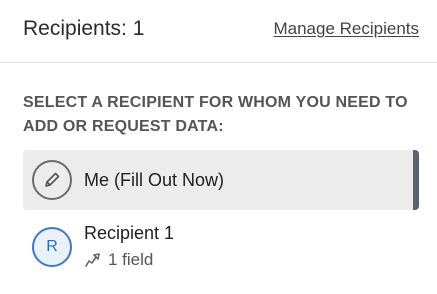 Image resolution: width=437 pixels, height=294 pixels. I want to click on option-label-recipient-1: Recipient 1, so click(129, 233).